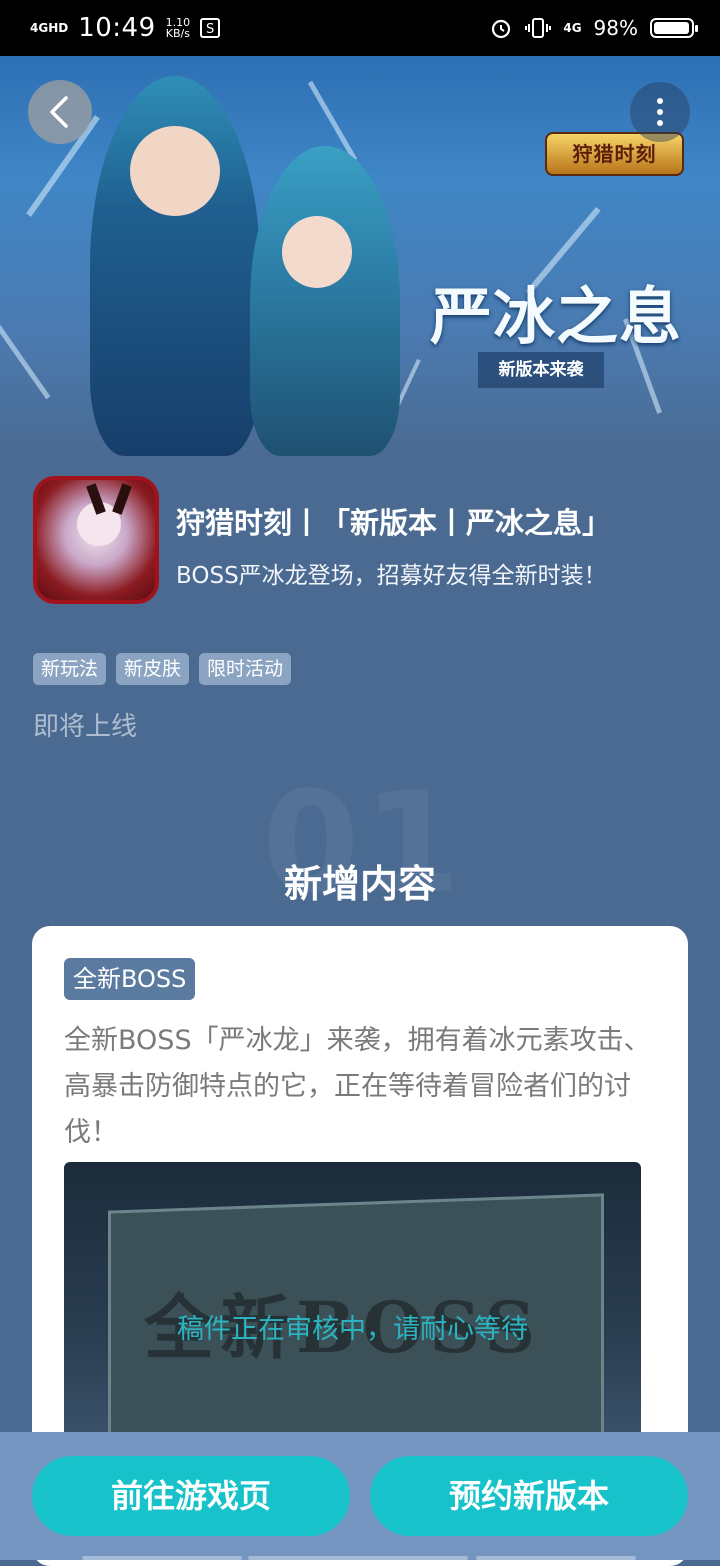 The height and width of the screenshot is (1566, 720). What do you see at coordinates (325, 301) in the screenshot?
I see `character-female` at bounding box center [325, 301].